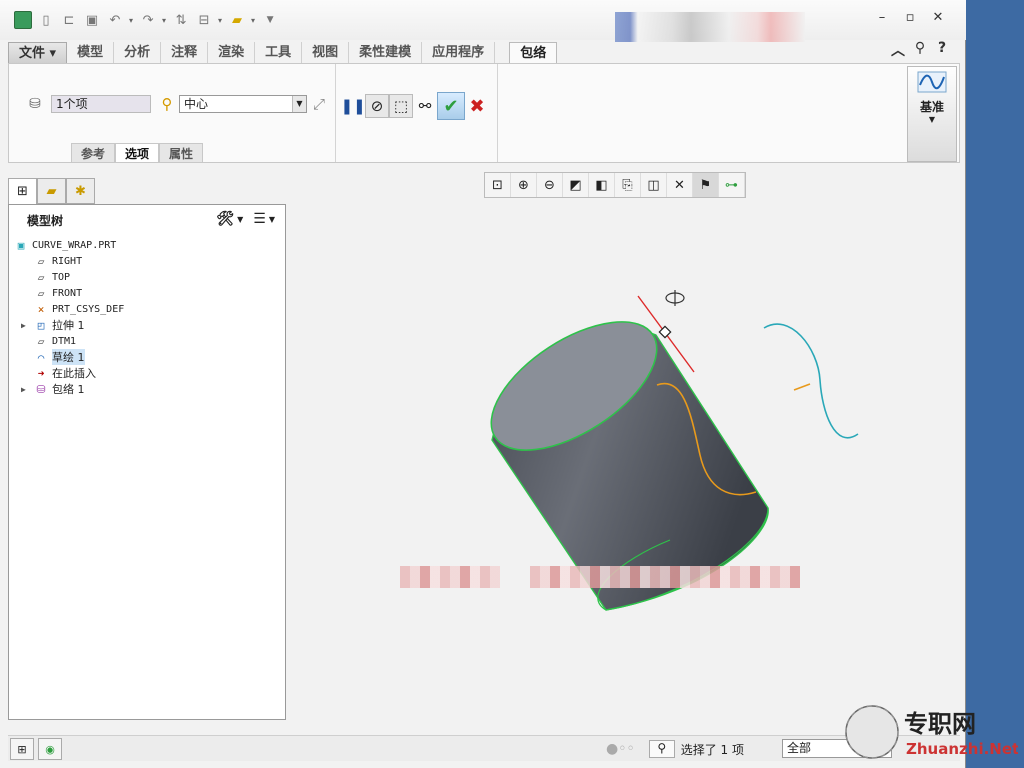 This screenshot has width=1024, height=768. I want to click on repaint-icon: ◩, so click(576, 185).